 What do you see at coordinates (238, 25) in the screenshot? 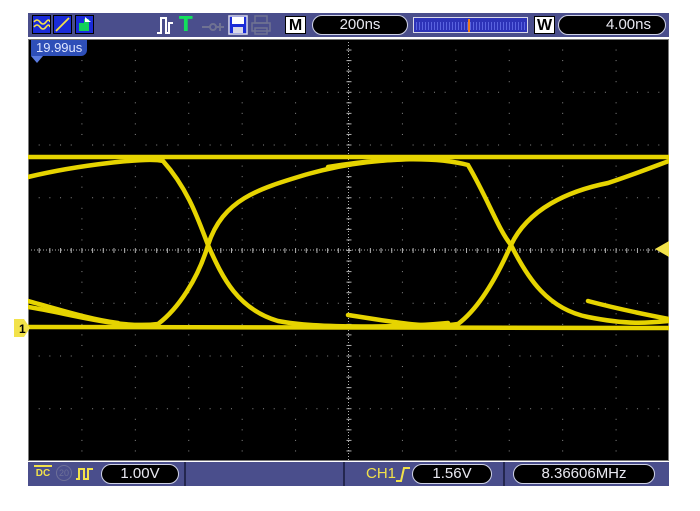
I see `floppy-disk-icon` at bounding box center [238, 25].